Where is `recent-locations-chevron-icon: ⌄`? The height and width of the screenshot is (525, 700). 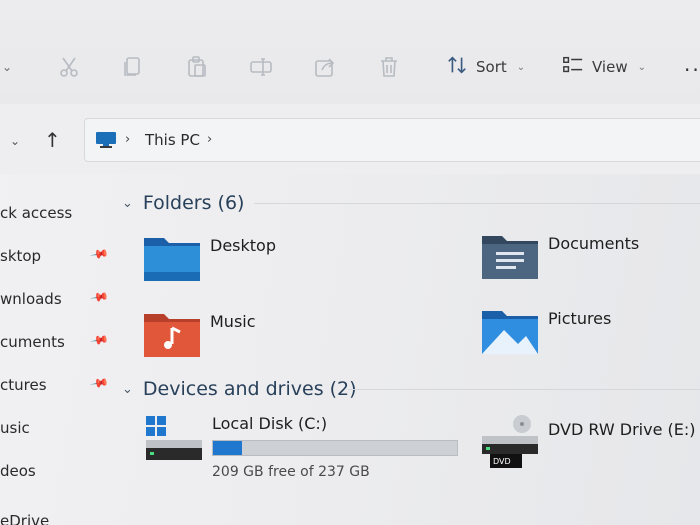 recent-locations-chevron-icon: ⌄ is located at coordinates (15, 141).